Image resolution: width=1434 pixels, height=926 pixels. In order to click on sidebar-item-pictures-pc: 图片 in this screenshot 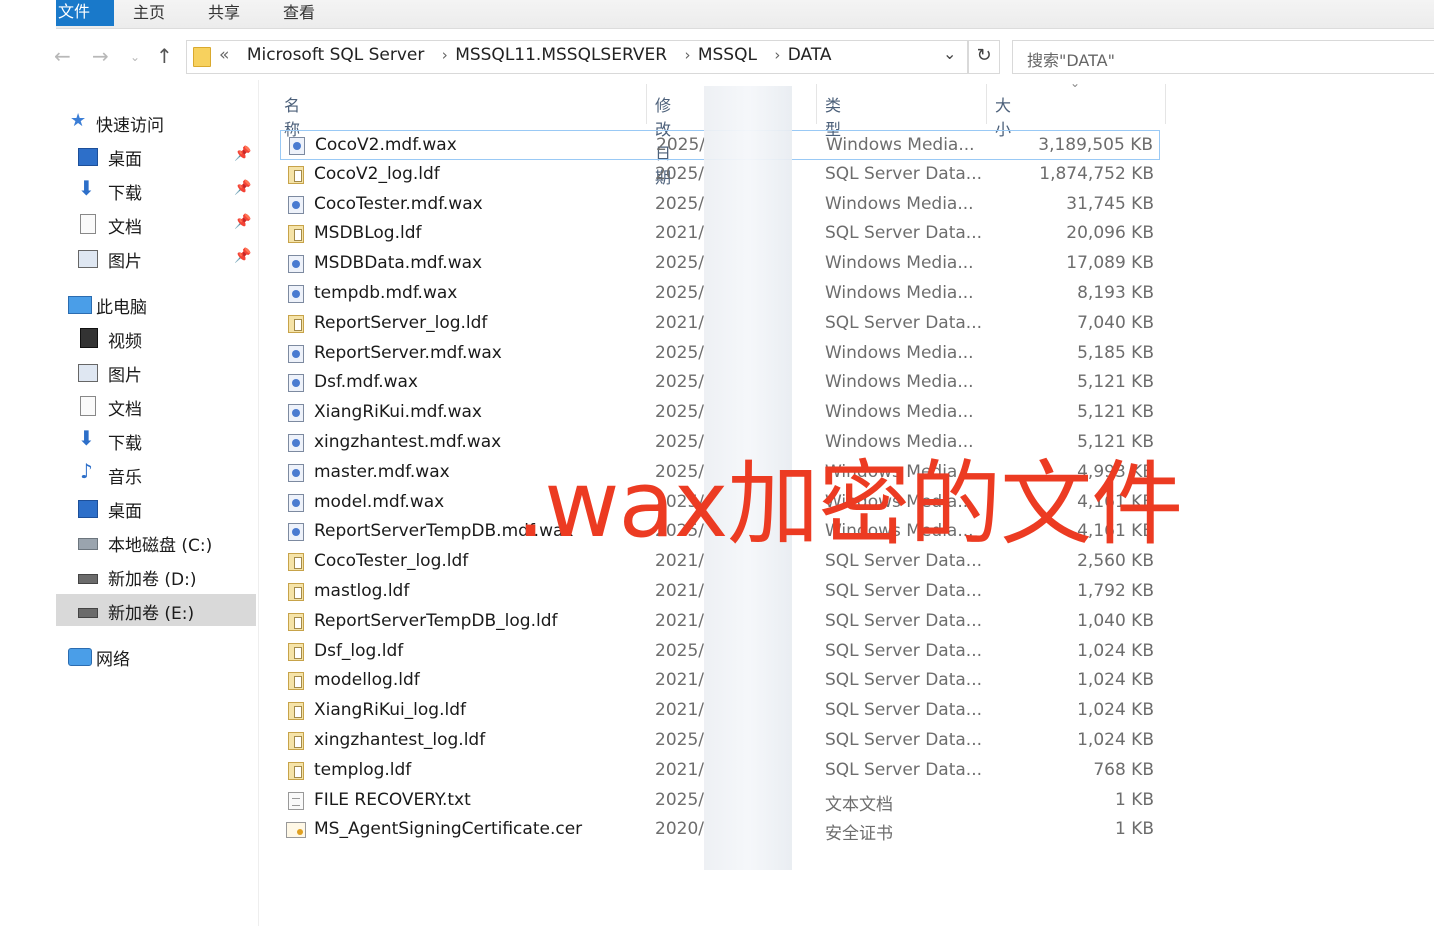, I will do `click(156, 372)`.